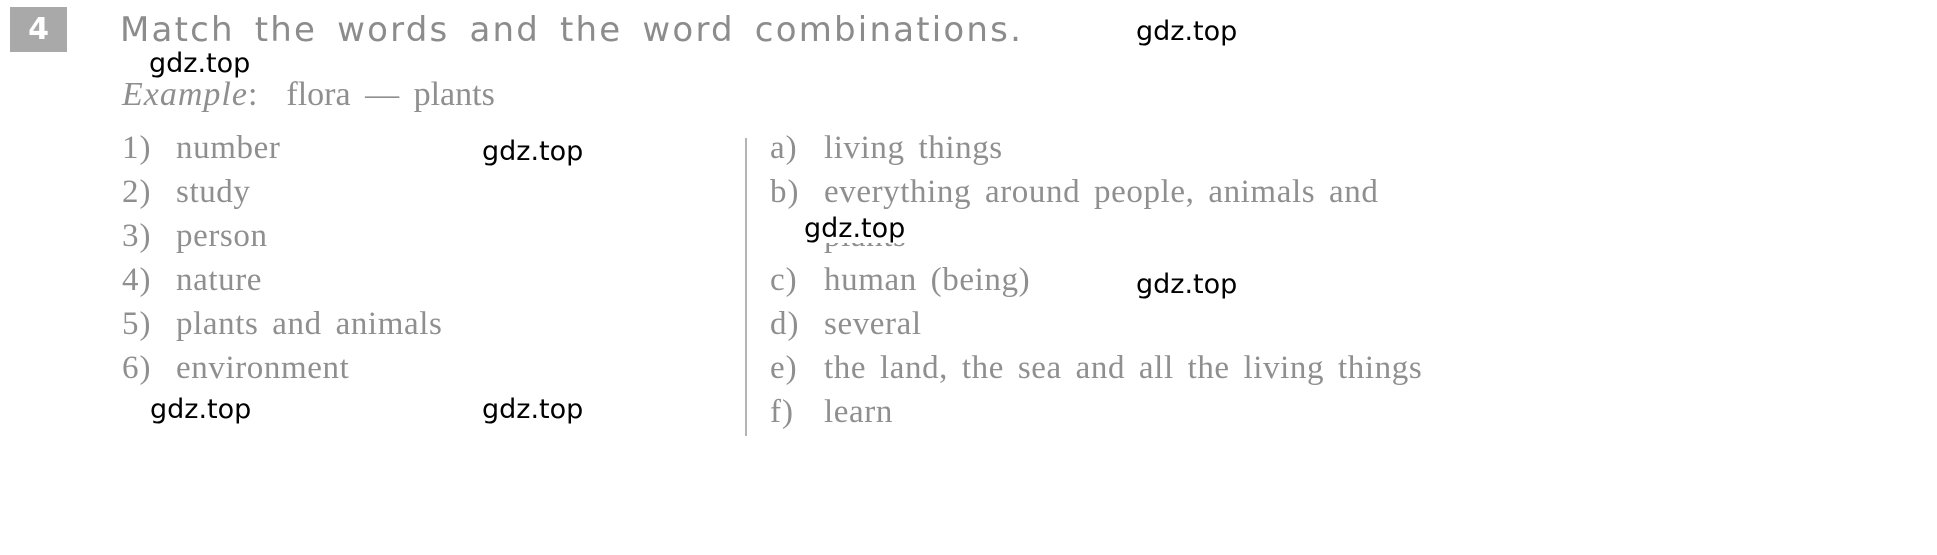 The image size is (1937, 555). What do you see at coordinates (137, 324) in the screenshot?
I see `list-item-marker: 5)` at bounding box center [137, 324].